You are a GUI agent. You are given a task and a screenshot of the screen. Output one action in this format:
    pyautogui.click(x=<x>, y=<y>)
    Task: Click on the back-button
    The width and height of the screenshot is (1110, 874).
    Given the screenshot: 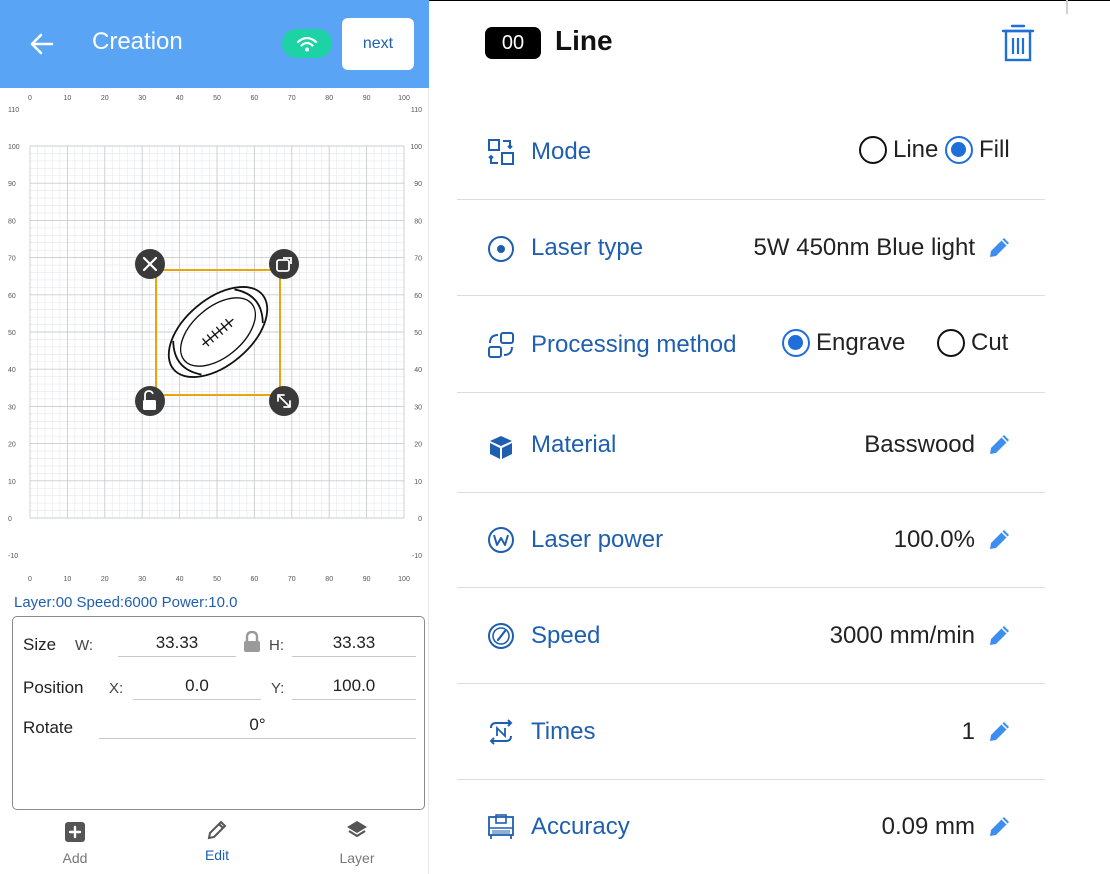 What is the action you would take?
    pyautogui.click(x=42, y=44)
    